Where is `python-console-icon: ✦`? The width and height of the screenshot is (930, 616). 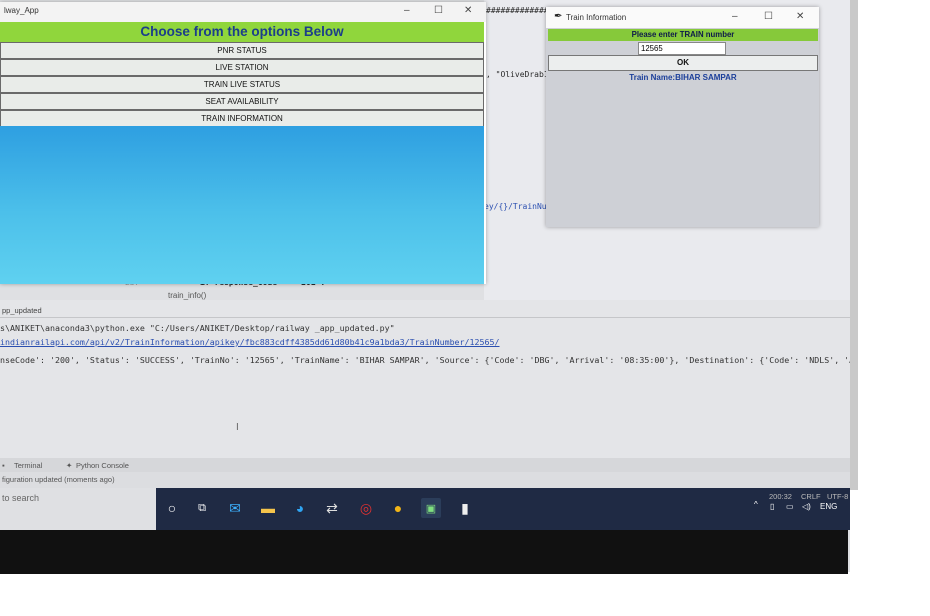 python-console-icon: ✦ is located at coordinates (69, 465).